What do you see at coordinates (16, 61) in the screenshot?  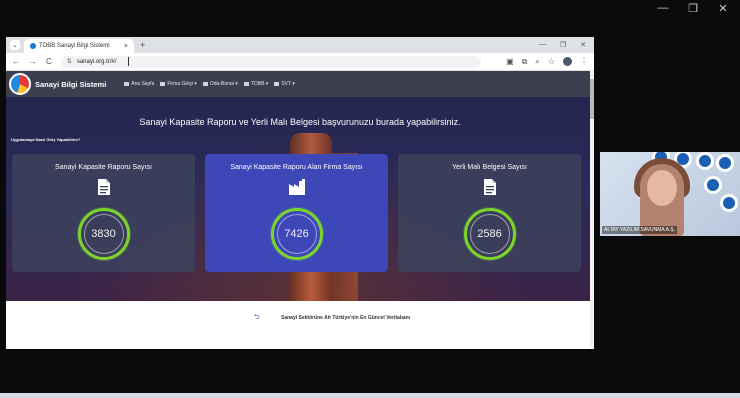 I see `back-icon: ←` at bounding box center [16, 61].